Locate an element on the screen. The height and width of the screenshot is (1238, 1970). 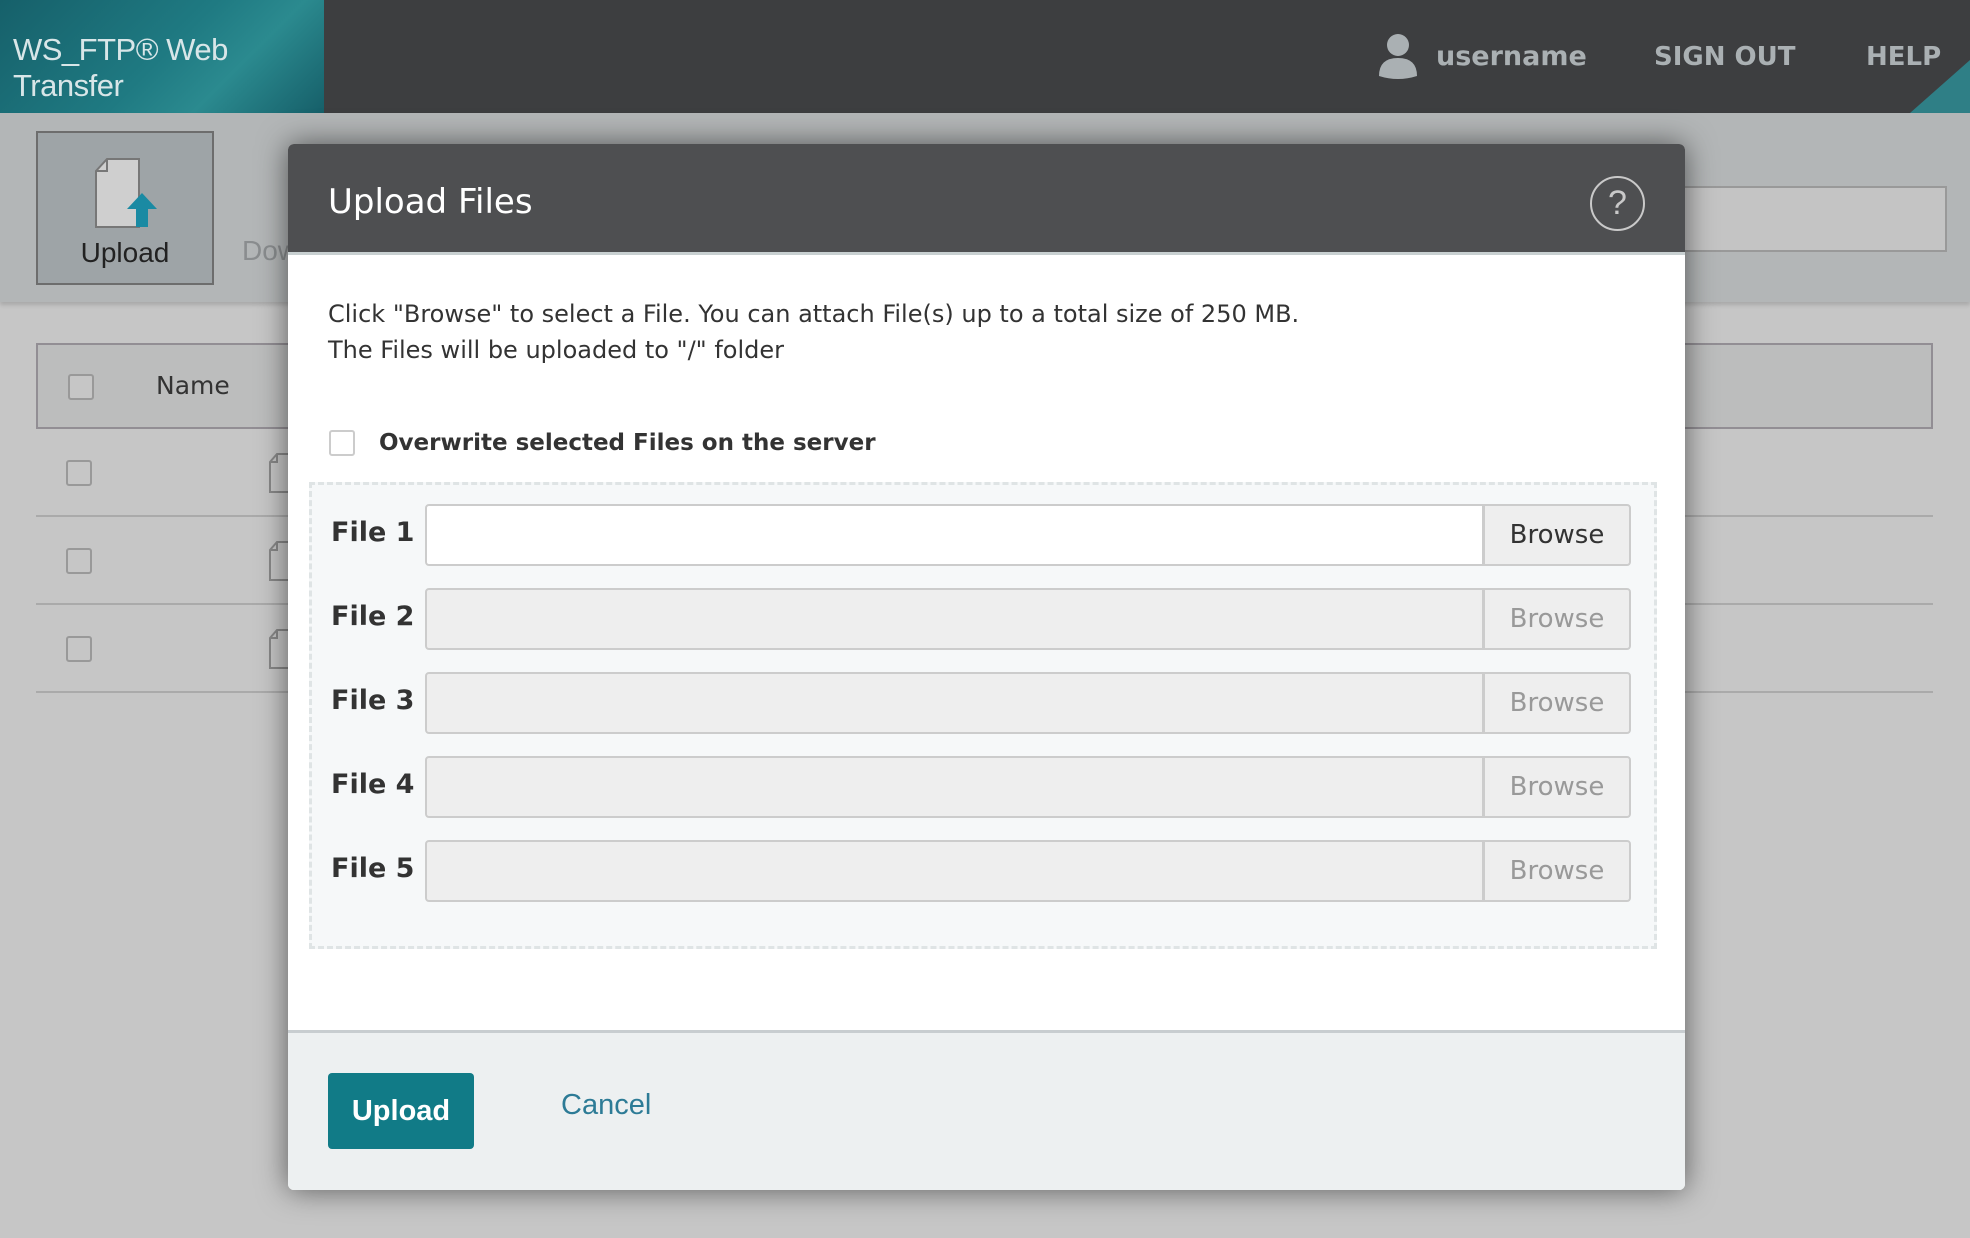
file-row-5: File 5 Browse is located at coordinates (983, 871).